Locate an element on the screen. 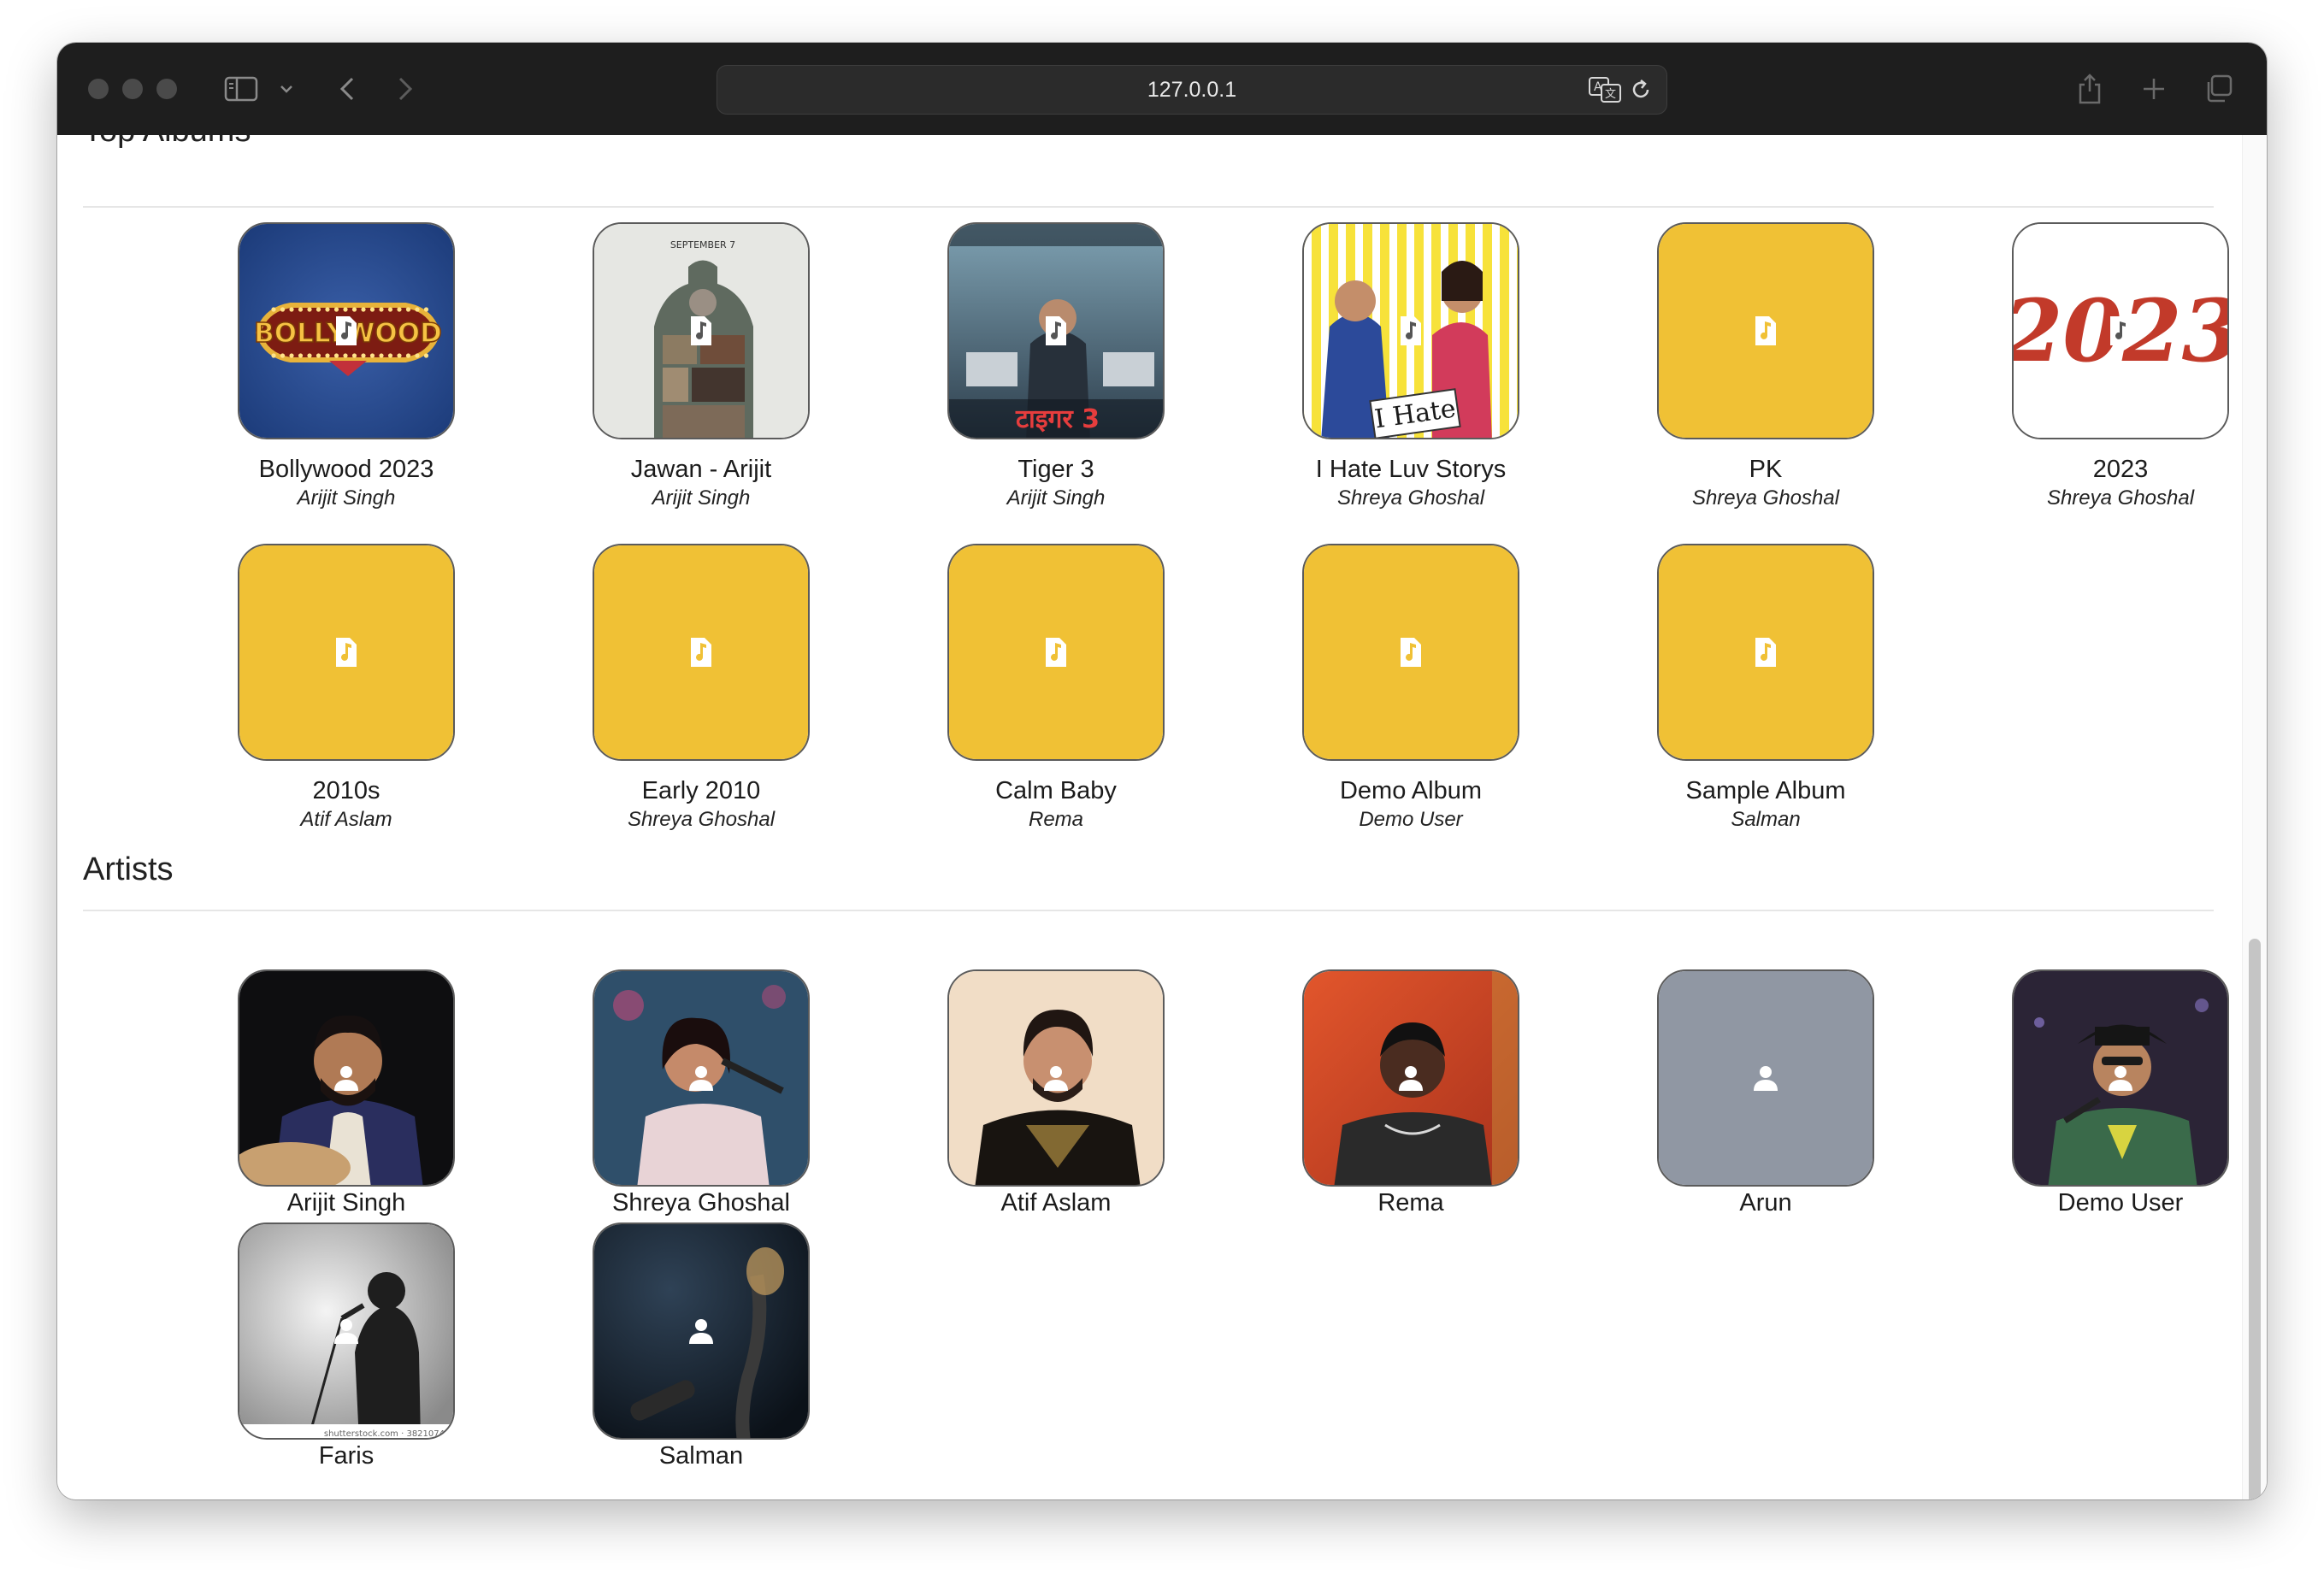 This screenshot has width=2324, height=1573. album-card-sample-album: Sample Album Salman is located at coordinates (1766, 689).